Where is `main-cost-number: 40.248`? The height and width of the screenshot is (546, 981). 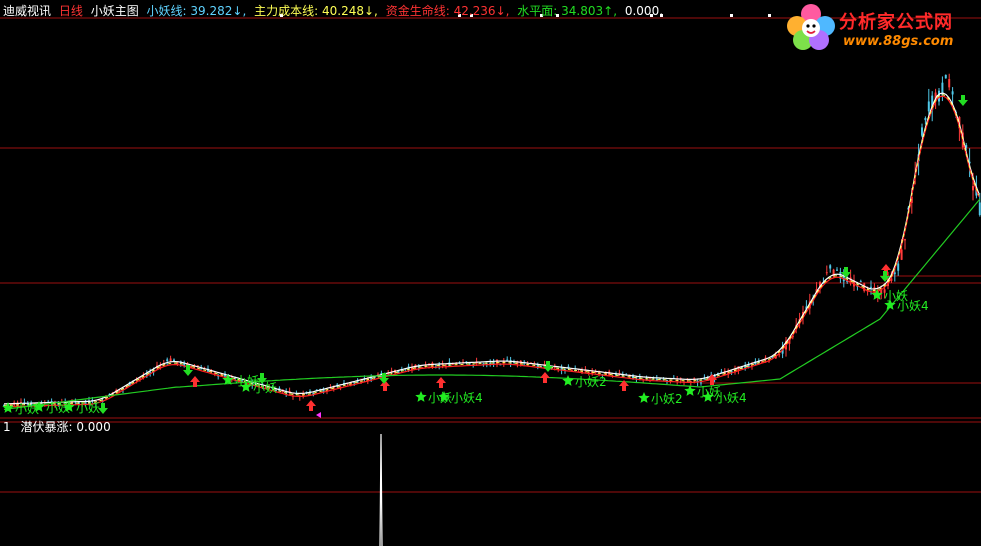 main-cost-number: 40.248 is located at coordinates (342, 11).